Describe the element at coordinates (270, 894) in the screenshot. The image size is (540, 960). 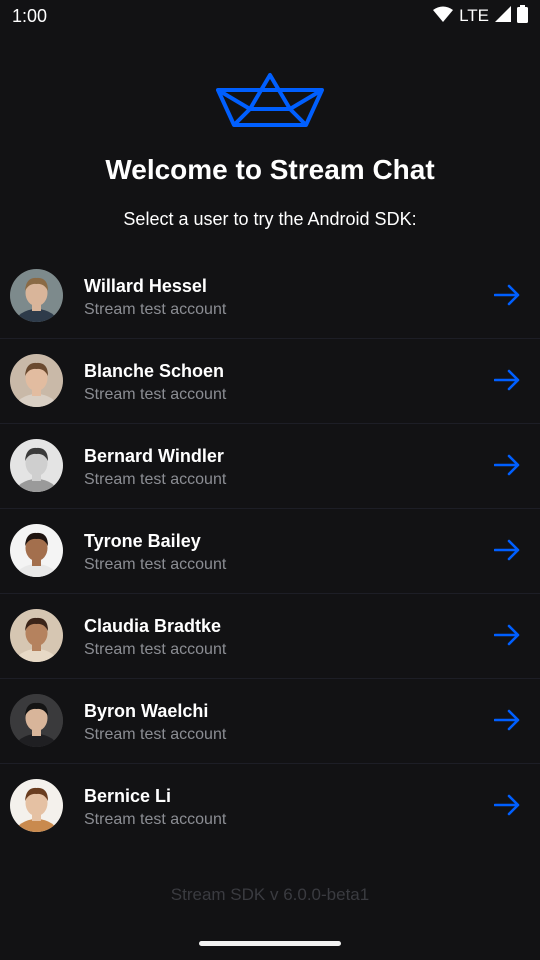
I see `sdk-version-label: Stream SDK v 6.0.0-beta1` at that location.